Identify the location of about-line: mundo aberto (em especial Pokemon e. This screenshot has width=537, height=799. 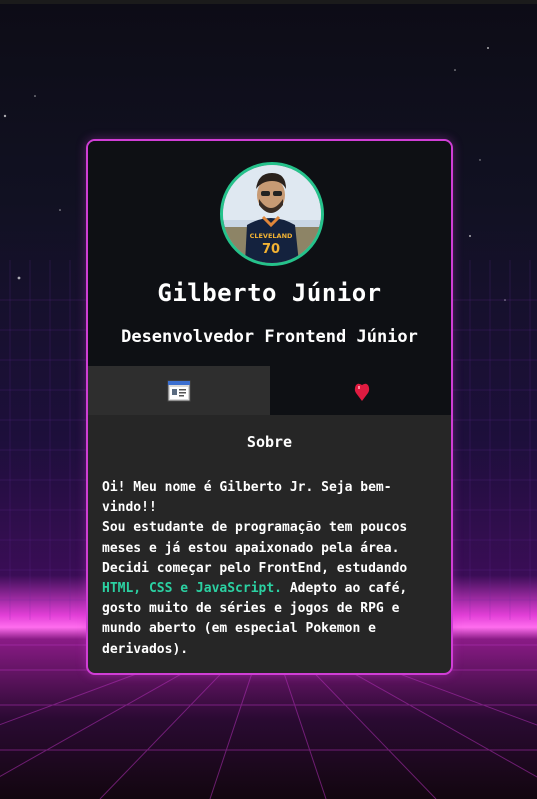
(239, 629).